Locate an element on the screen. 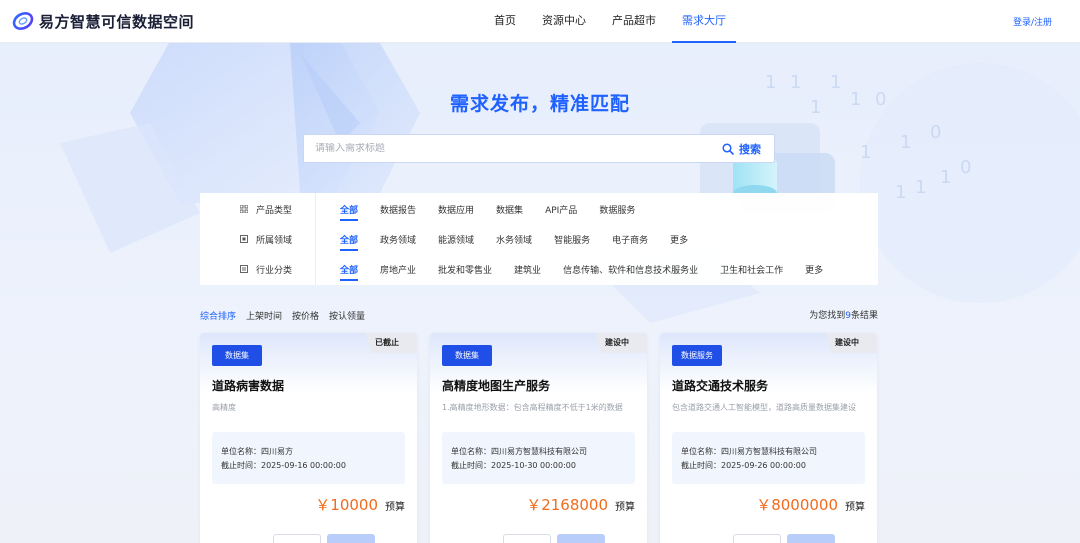 The image size is (1080, 543). filter-option: 数据集 is located at coordinates (509, 209).